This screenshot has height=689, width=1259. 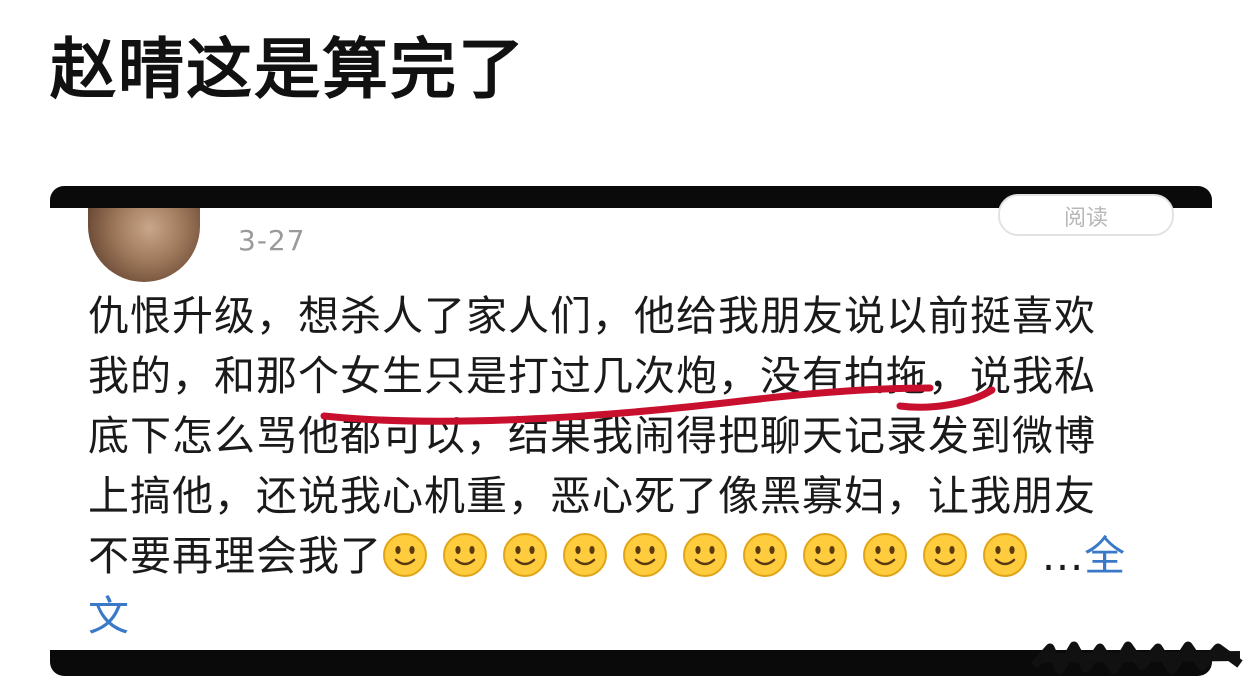 I want to click on post-line: 仇恨升级，想杀人了家人们，他给我朋友说以前挺喜欢, so click(x=592, y=316).